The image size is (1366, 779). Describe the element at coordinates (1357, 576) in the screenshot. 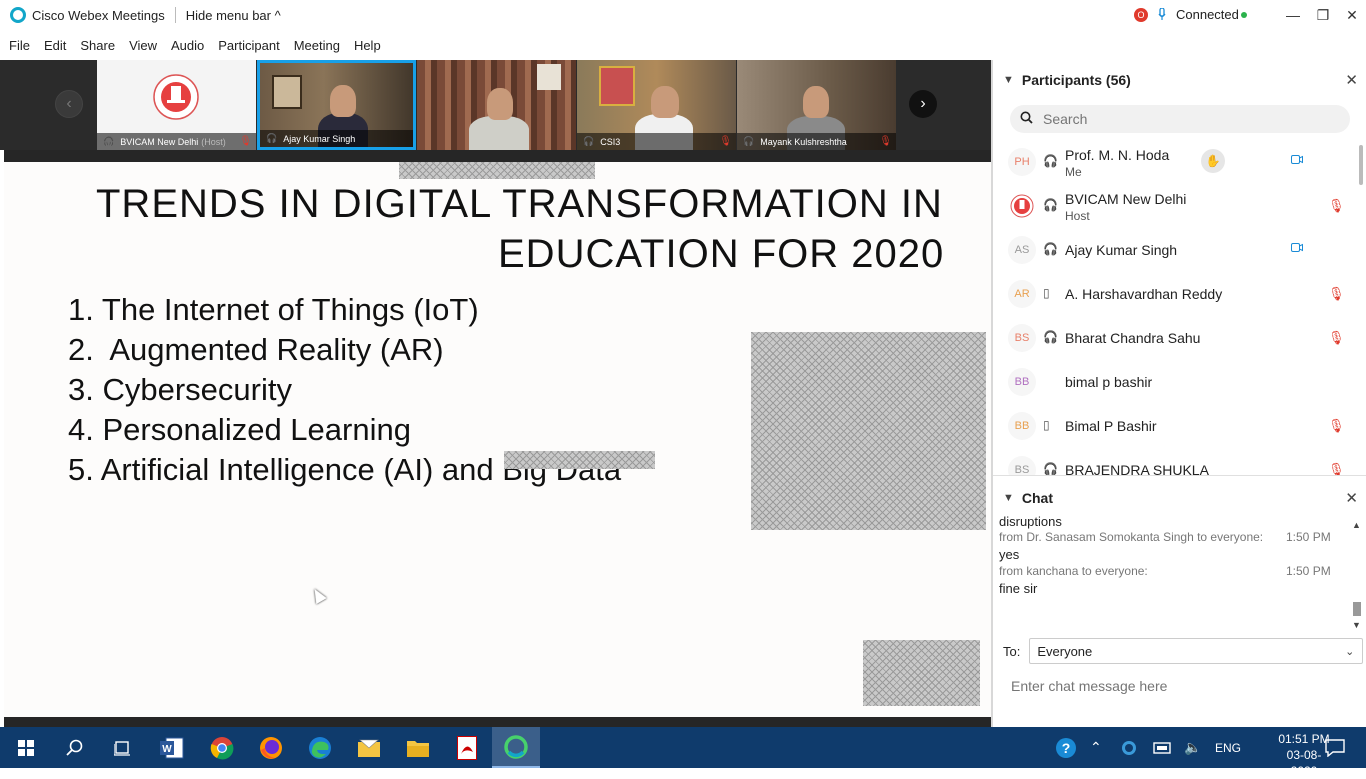

I see `chat-scrollbar: ▲ ▼` at that location.